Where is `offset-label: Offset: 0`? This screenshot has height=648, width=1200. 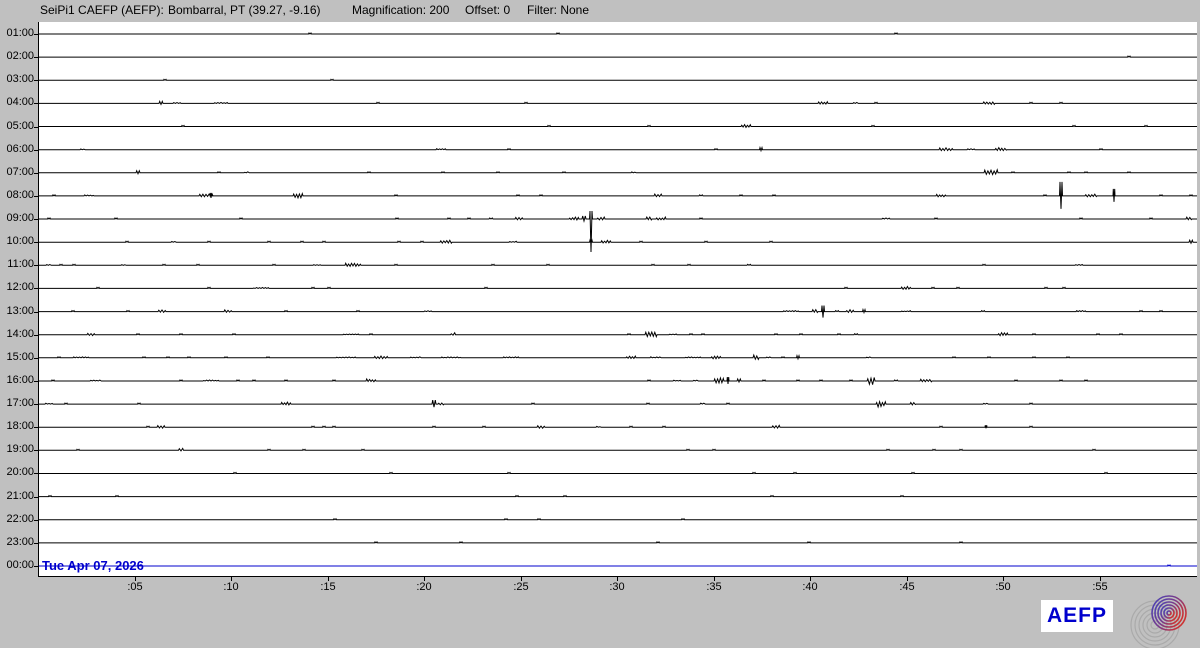
offset-label: Offset: 0 is located at coordinates (488, 10).